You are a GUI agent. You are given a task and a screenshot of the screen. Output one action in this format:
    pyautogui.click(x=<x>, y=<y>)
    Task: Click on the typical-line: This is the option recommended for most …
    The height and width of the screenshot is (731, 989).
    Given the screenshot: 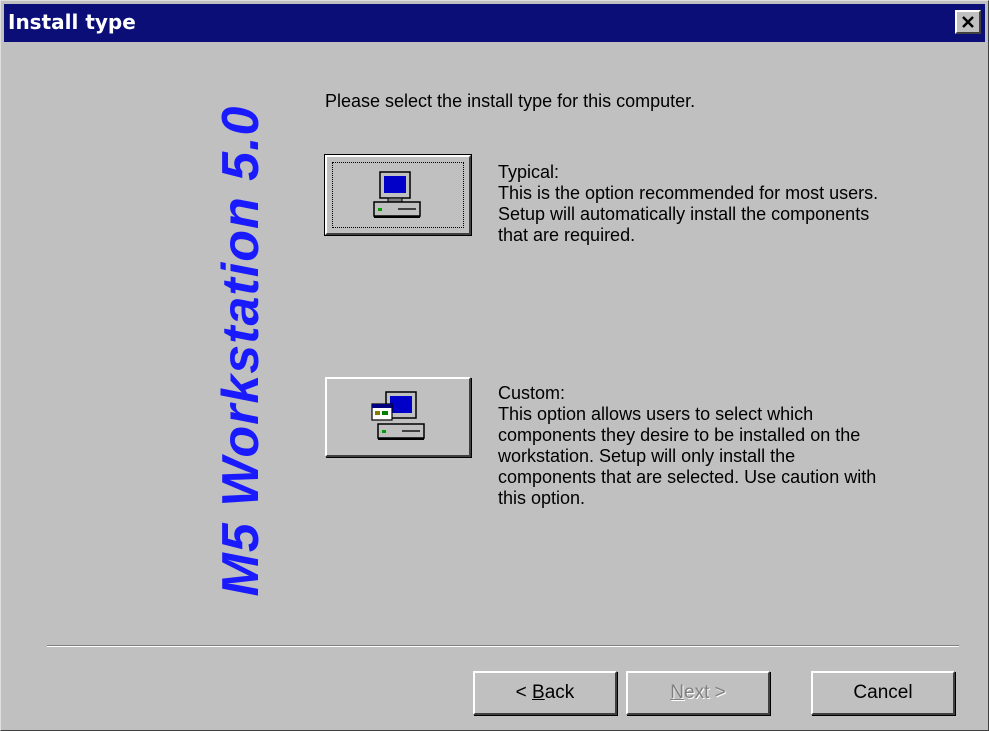 What is the action you would take?
    pyautogui.click(x=688, y=193)
    